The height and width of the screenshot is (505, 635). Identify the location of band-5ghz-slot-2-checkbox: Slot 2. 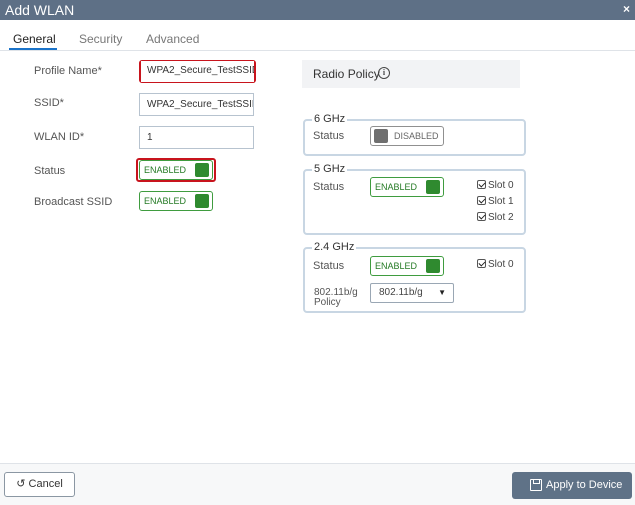
(495, 217).